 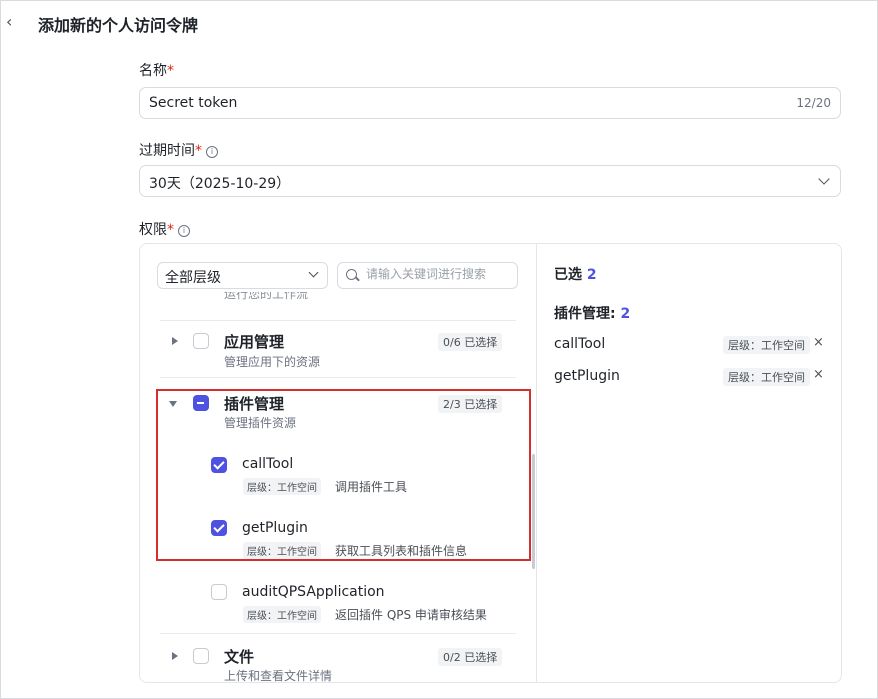 What do you see at coordinates (411, 615) in the screenshot?
I see `item-desc: 返回插件 QPS 申请审核结果` at bounding box center [411, 615].